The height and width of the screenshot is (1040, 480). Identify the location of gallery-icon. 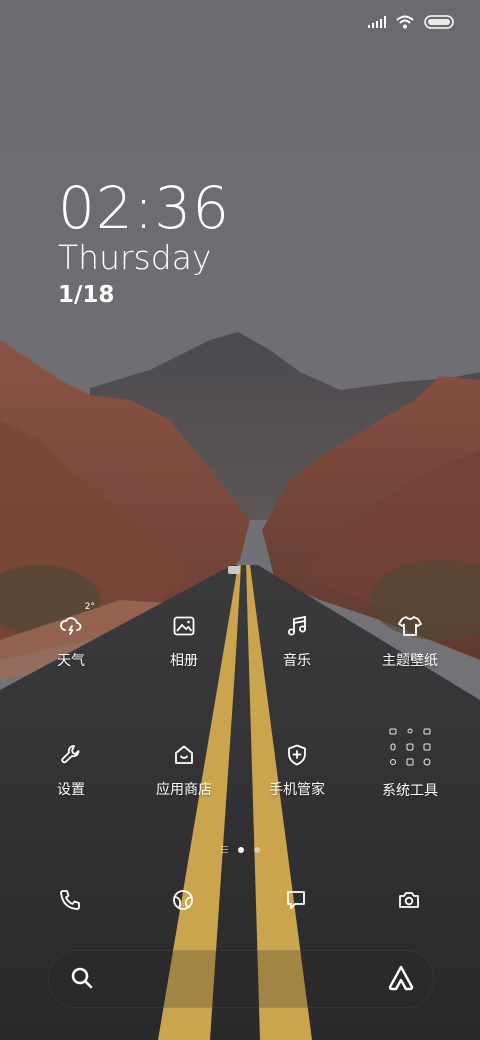
(184, 626).